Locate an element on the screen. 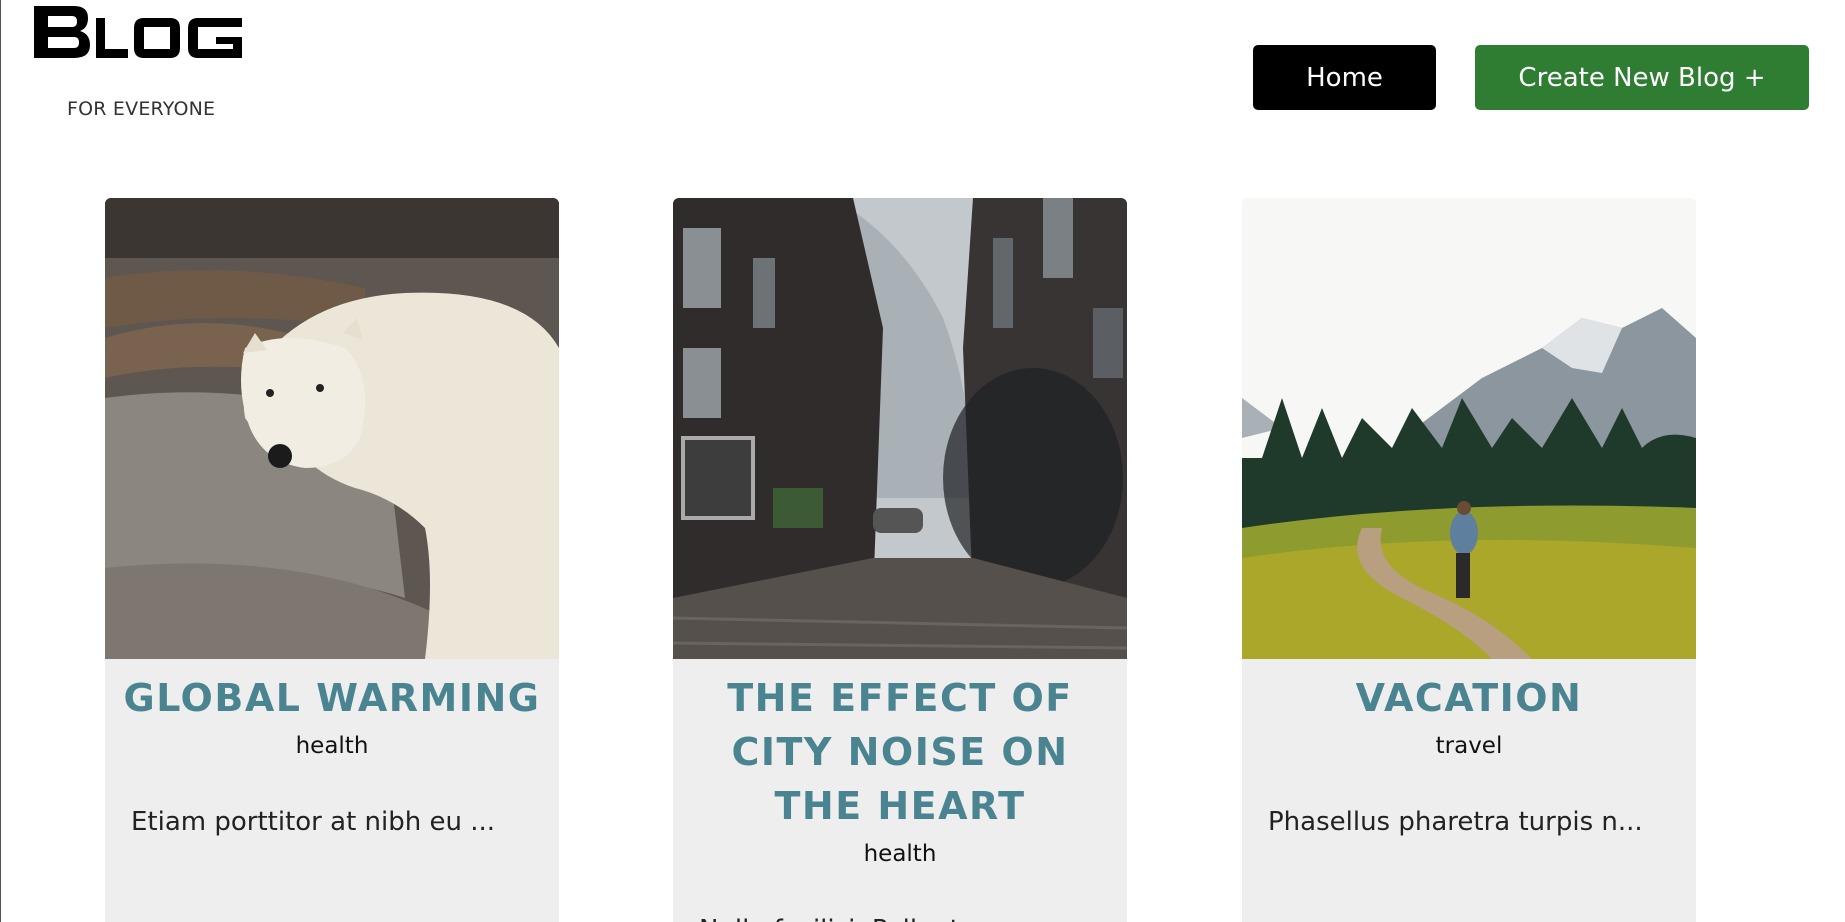  post-title: VACATION is located at coordinates (1469, 692).